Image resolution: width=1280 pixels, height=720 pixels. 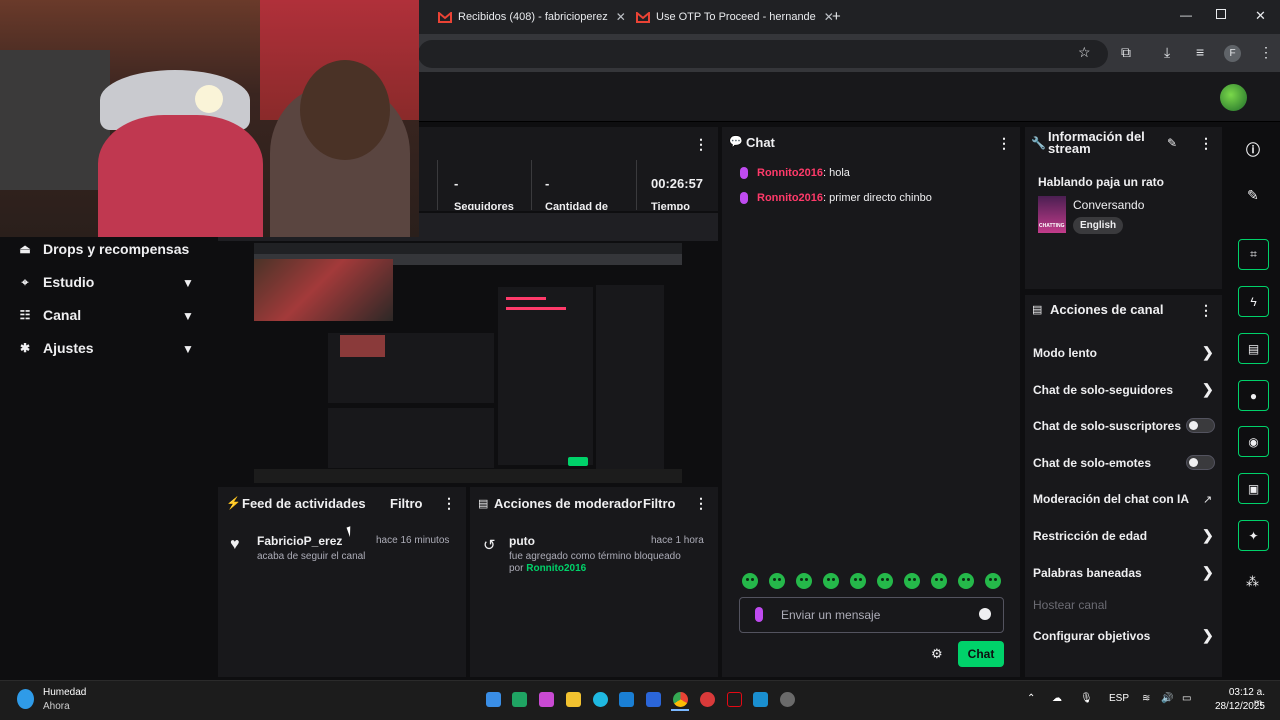 I want to click on info-icon: ⓘ, so click(x=1253, y=150).